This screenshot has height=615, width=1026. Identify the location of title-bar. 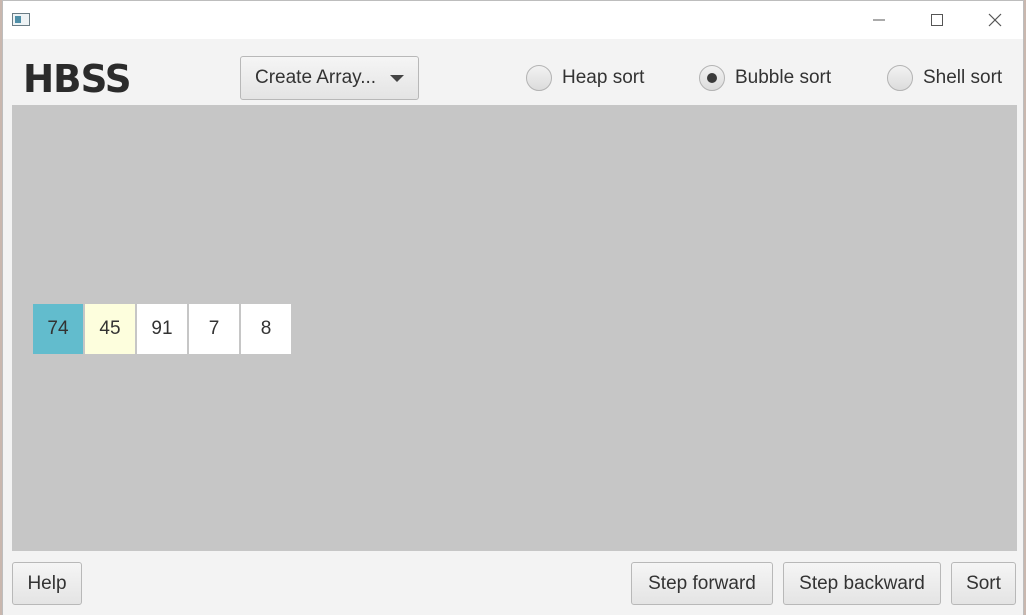
(513, 20).